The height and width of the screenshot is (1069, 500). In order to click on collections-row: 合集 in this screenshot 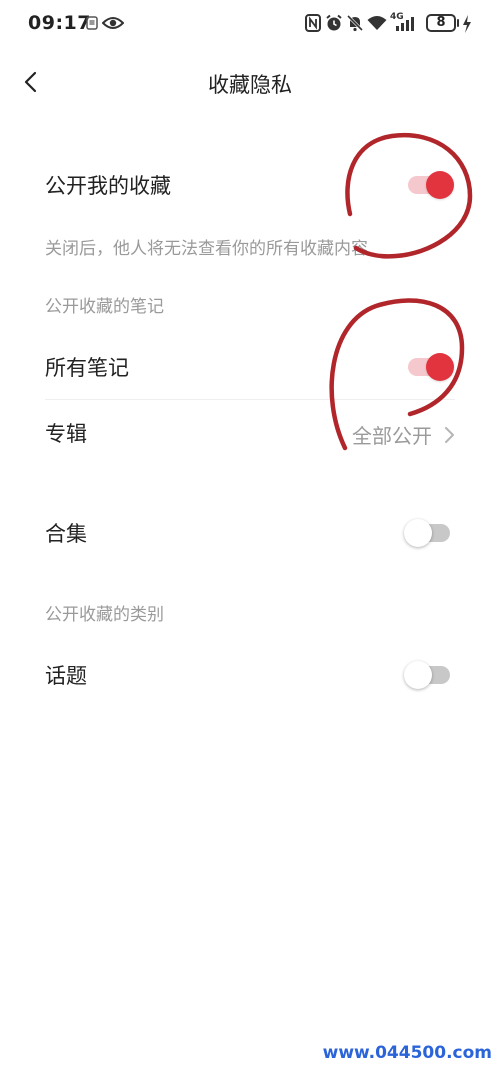, I will do `click(250, 533)`.